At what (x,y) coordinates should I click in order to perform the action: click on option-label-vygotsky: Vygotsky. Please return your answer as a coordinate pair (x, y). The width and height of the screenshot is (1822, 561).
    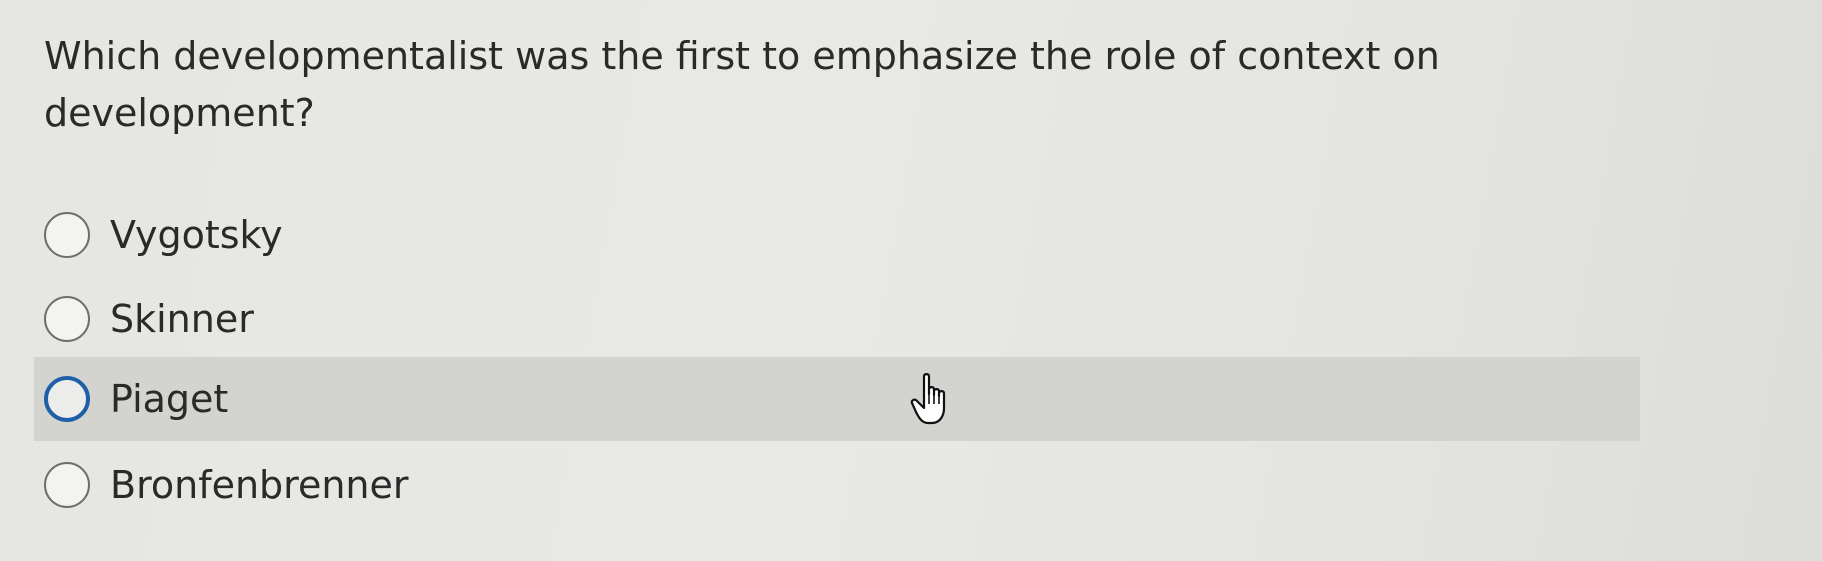
    Looking at the image, I should click on (196, 235).